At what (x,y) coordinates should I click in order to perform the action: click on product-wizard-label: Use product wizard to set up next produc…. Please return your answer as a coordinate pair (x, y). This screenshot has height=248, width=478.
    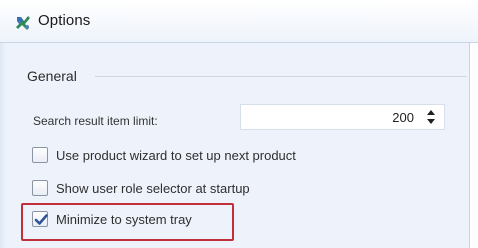
    Looking at the image, I should click on (176, 155).